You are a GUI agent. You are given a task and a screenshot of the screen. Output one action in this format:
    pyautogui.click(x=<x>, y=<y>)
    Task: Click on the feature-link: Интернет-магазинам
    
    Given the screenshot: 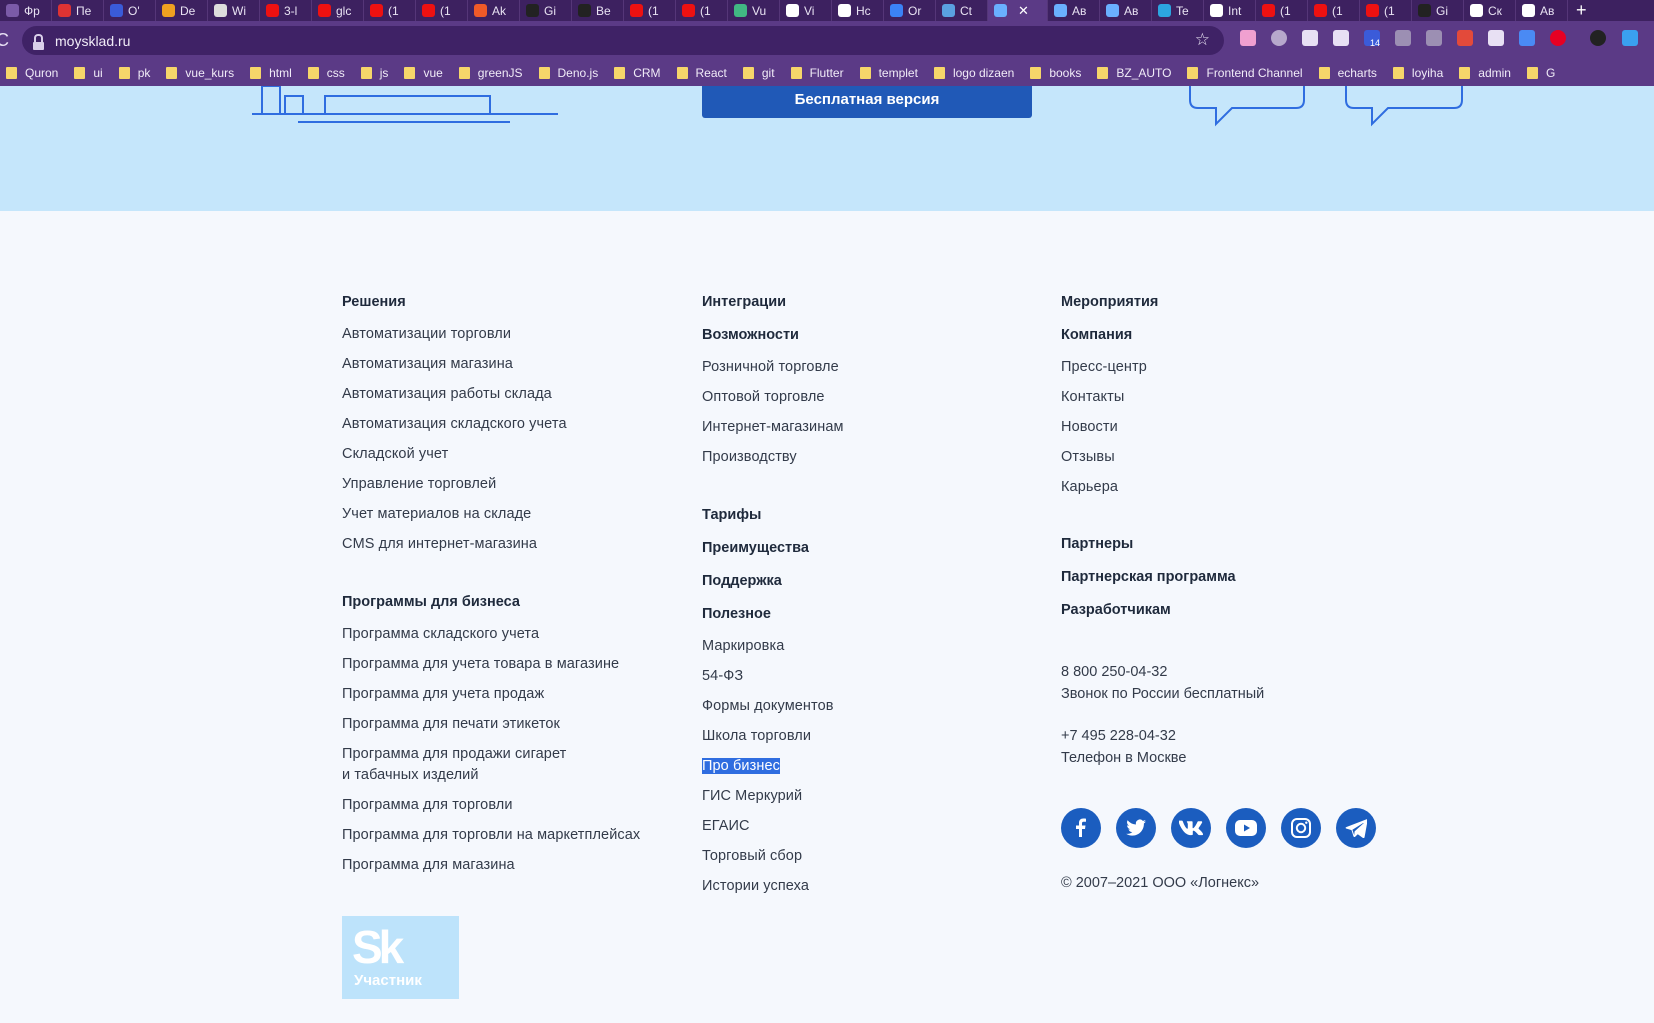 What is the action you would take?
    pyautogui.click(x=773, y=427)
    